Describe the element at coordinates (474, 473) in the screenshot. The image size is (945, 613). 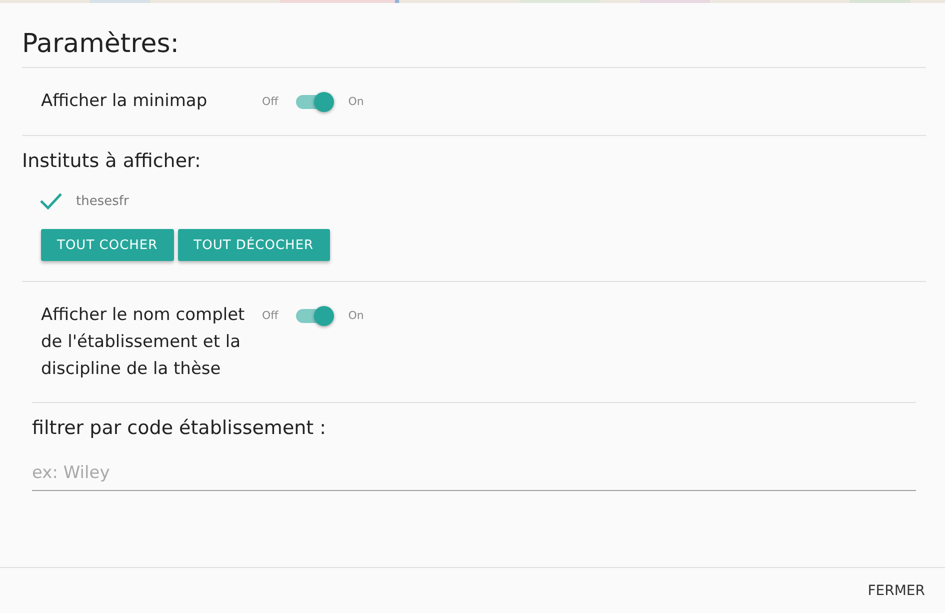
I see `filter-input: ex: Wiley` at that location.